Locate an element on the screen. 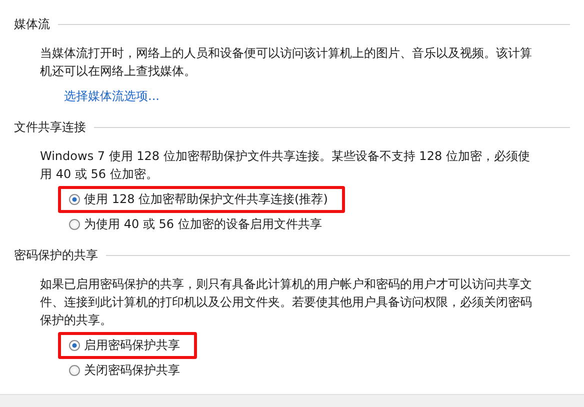 The width and height of the screenshot is (584, 407). section-title: 密码保护的共享 is located at coordinates (56, 255).